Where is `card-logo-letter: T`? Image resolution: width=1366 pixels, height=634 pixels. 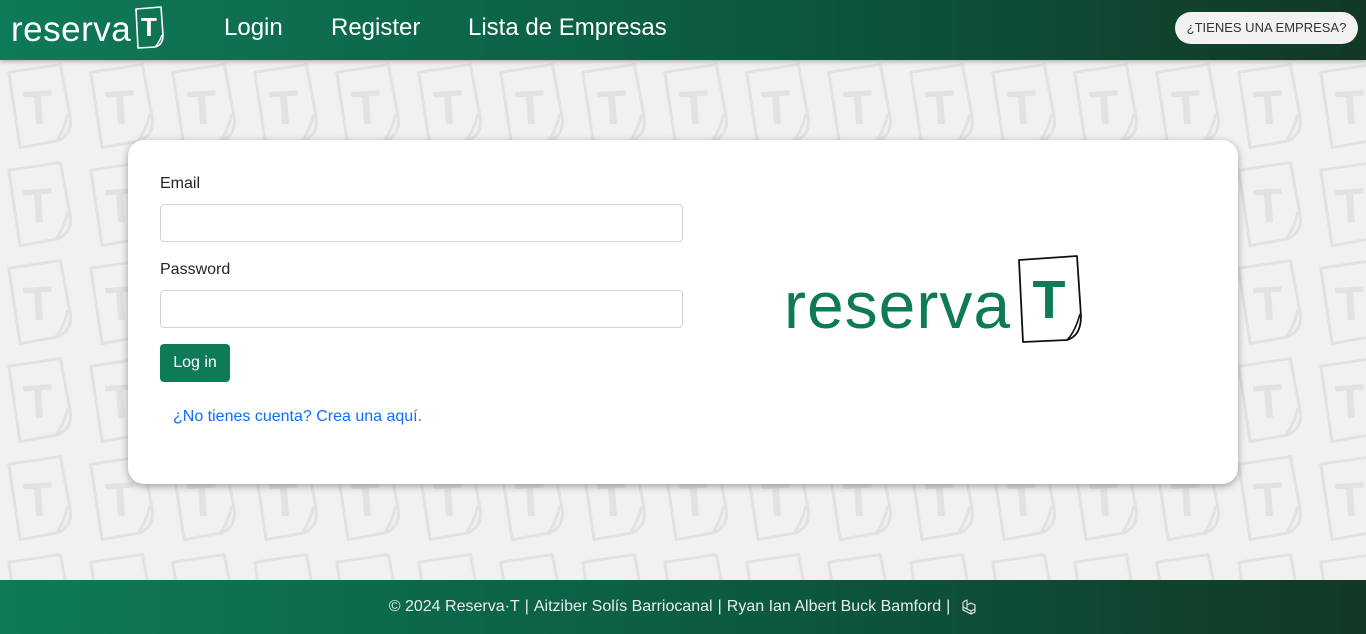 card-logo-letter: T is located at coordinates (1049, 300).